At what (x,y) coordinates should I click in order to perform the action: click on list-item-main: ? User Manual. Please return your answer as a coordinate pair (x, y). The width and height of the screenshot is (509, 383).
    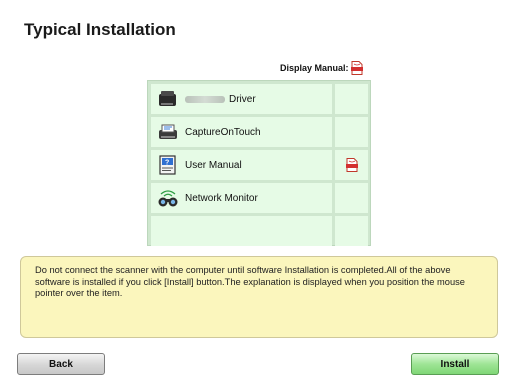
    Looking at the image, I should click on (241, 165).